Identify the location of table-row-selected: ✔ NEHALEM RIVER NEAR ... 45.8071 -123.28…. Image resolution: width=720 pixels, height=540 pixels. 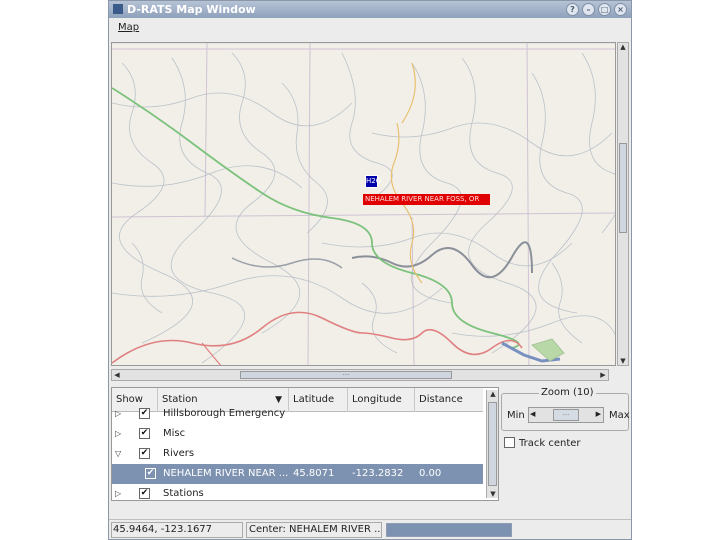
(297, 474).